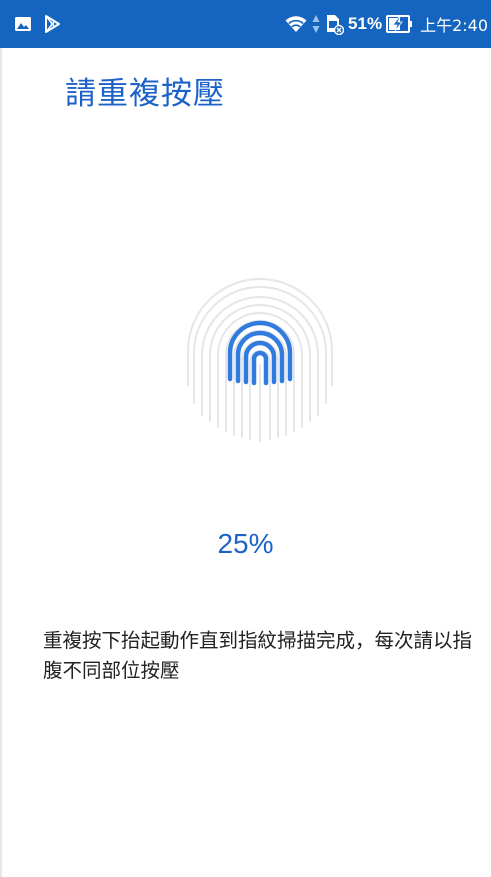 This screenshot has height=877, width=491. I want to click on wifi-icon, so click(296, 24).